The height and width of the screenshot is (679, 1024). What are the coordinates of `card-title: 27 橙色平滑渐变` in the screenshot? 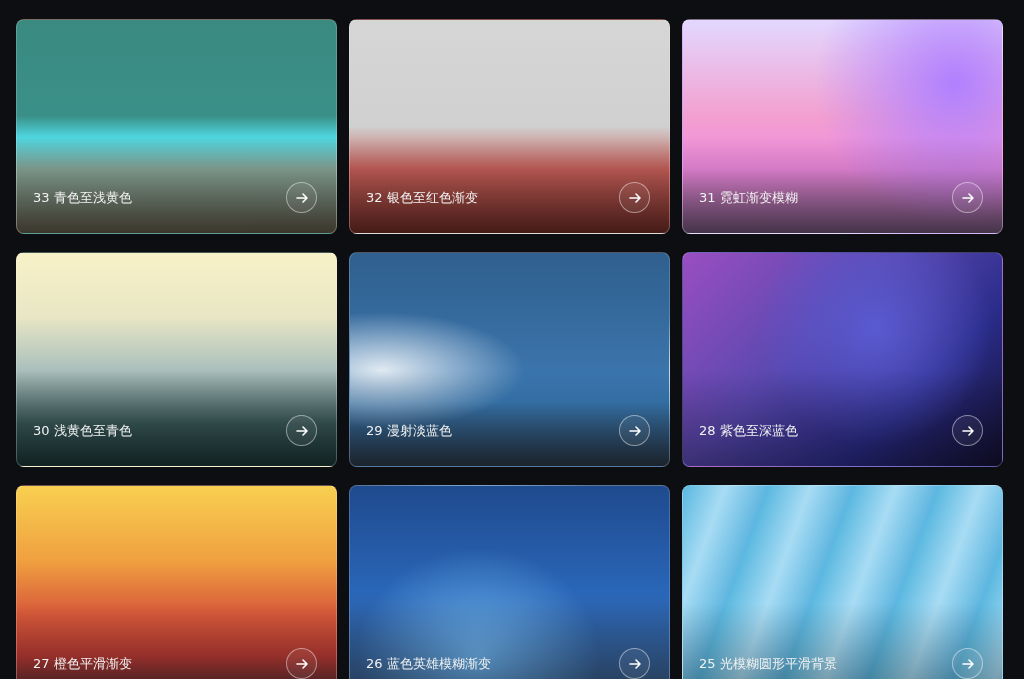 It's located at (82, 663).